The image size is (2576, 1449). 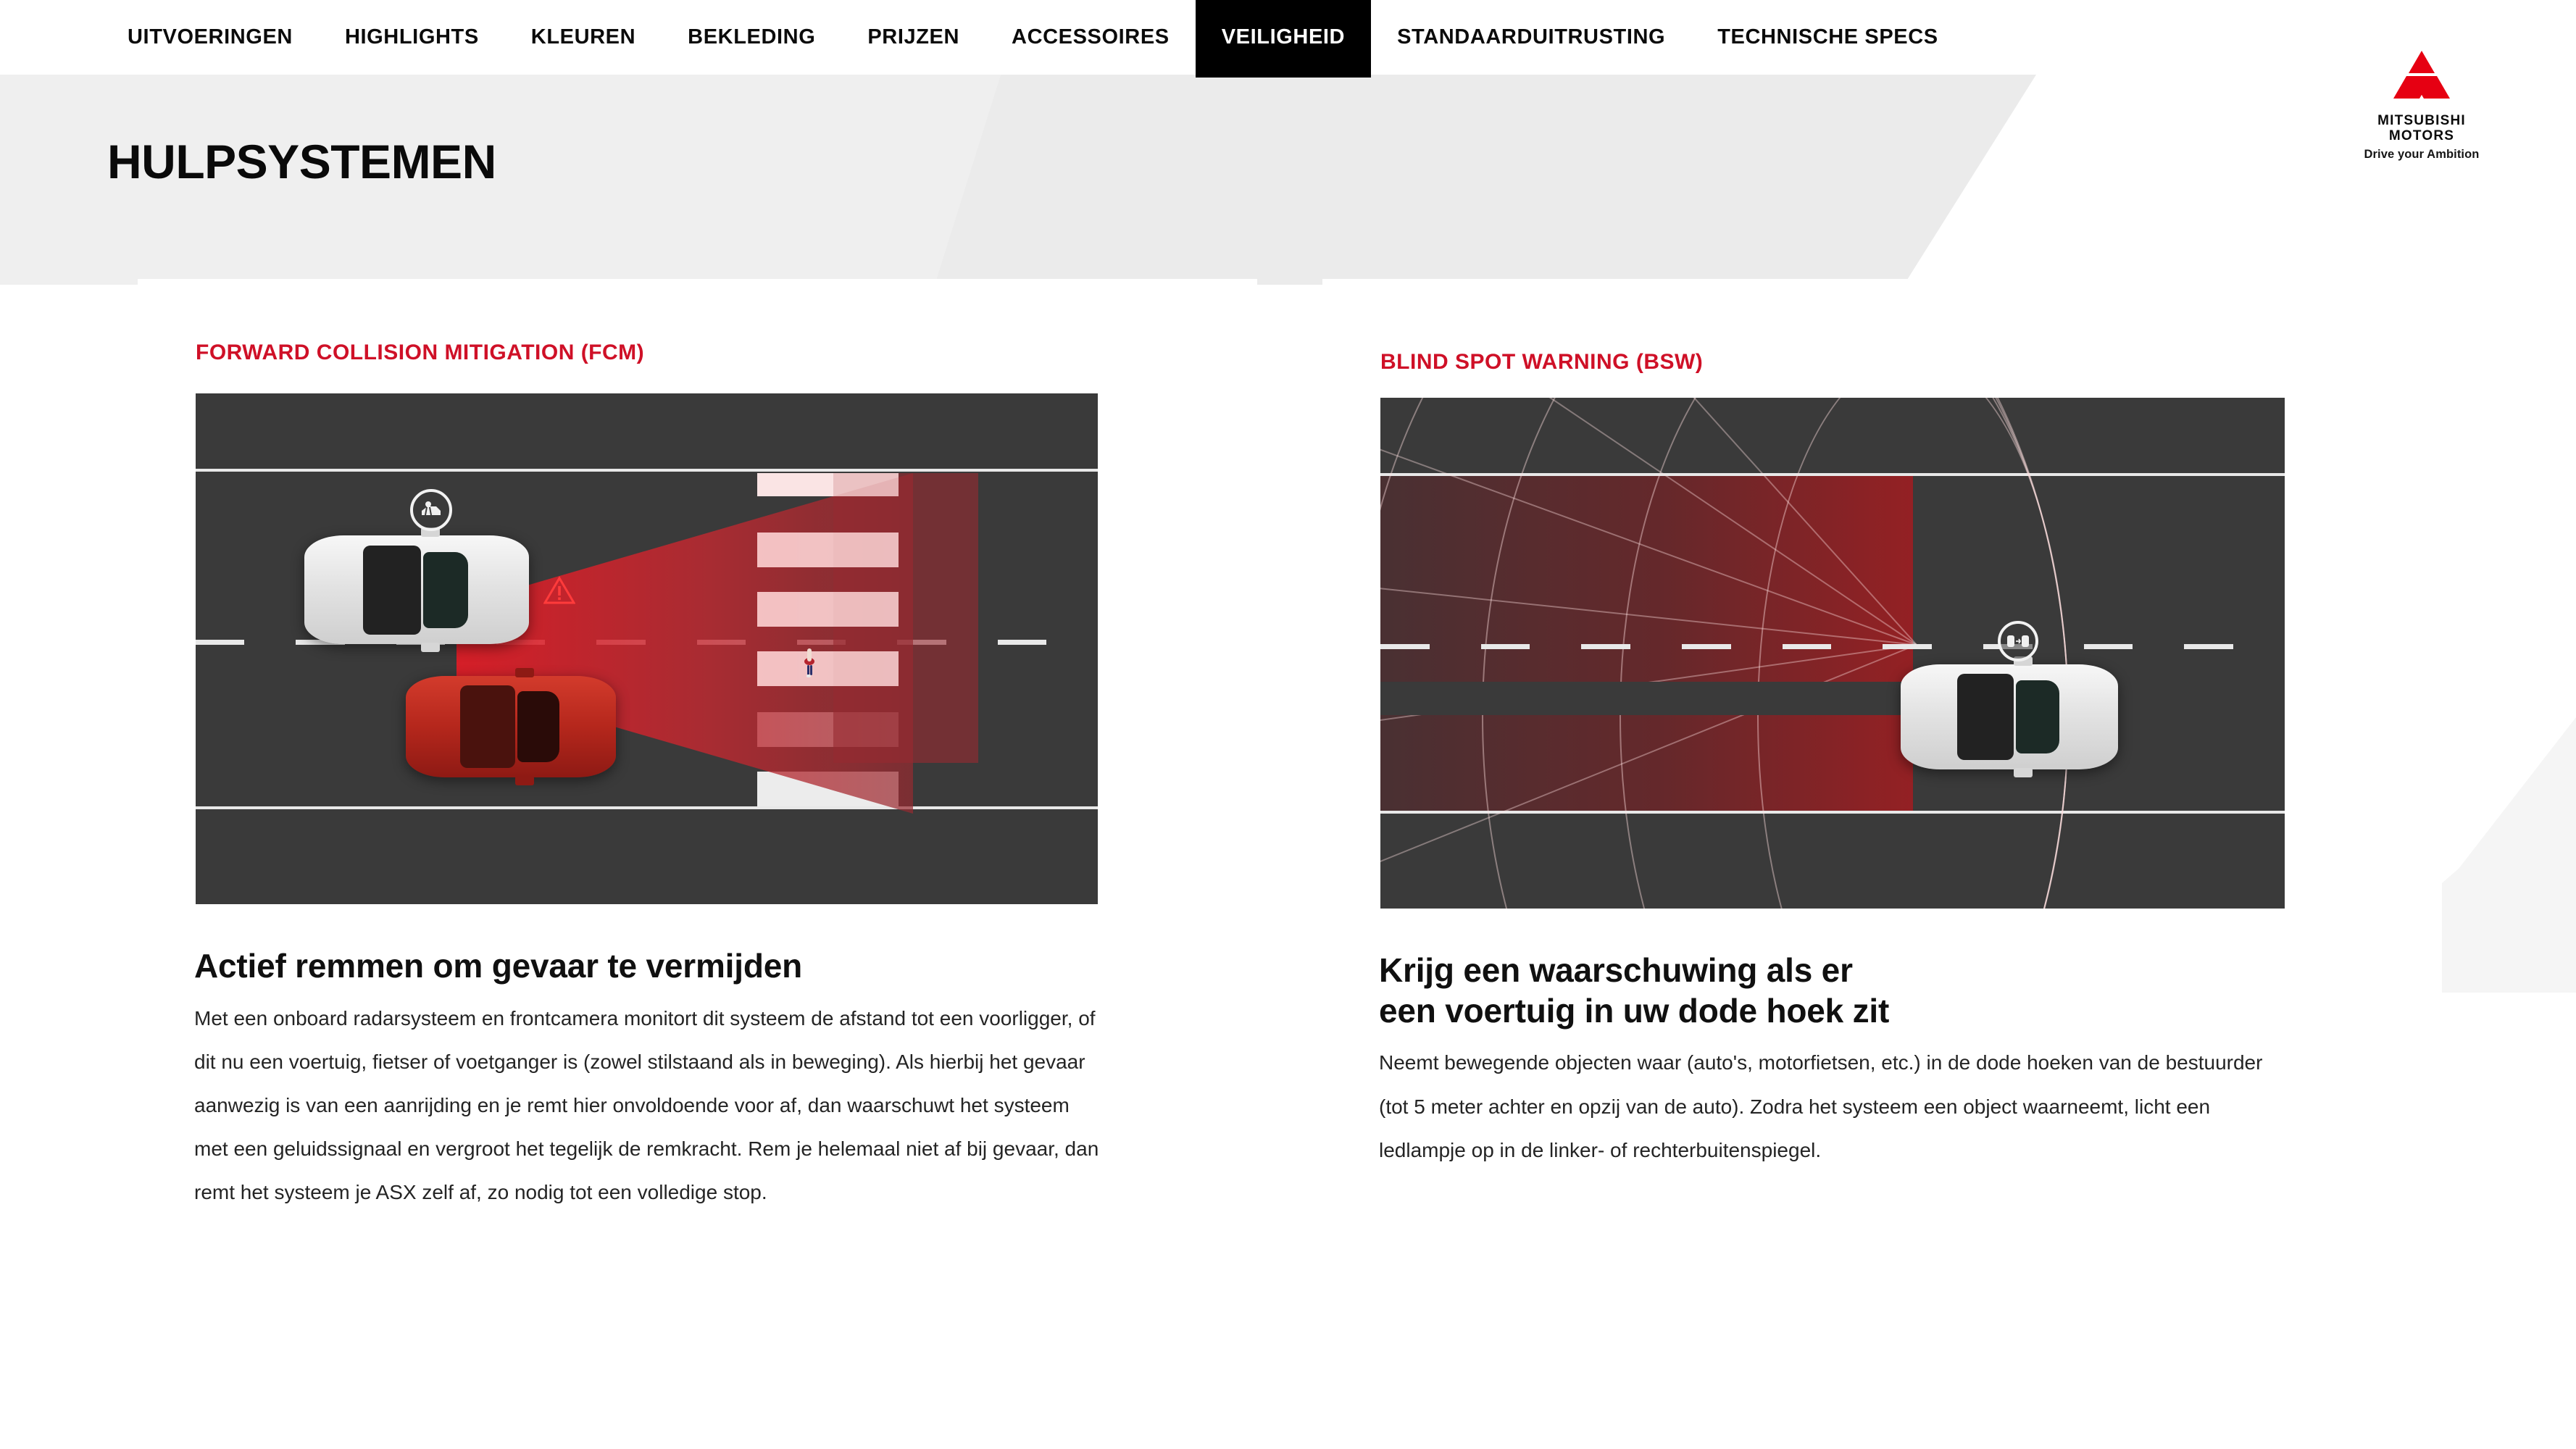 What do you see at coordinates (2422, 154) in the screenshot?
I see `brand-tagline: Drive your Ambition` at bounding box center [2422, 154].